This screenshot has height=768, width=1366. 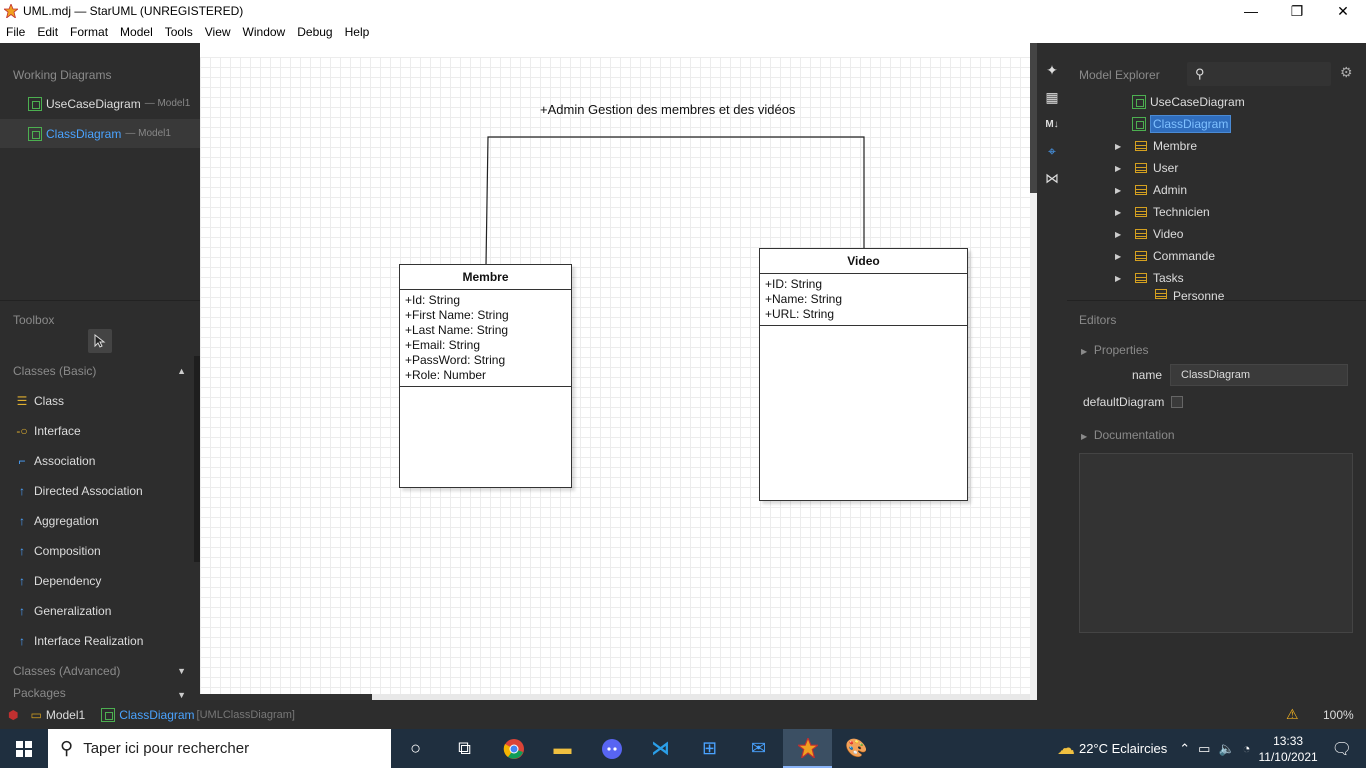 I want to click on minimize-button: —, so click(x=1251, y=11).